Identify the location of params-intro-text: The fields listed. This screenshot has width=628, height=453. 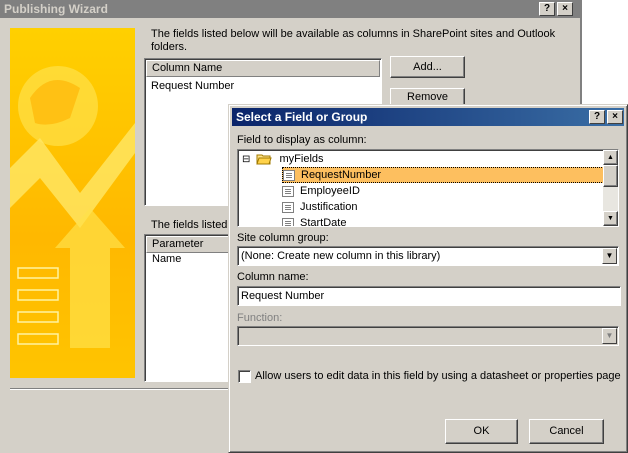
(189, 225).